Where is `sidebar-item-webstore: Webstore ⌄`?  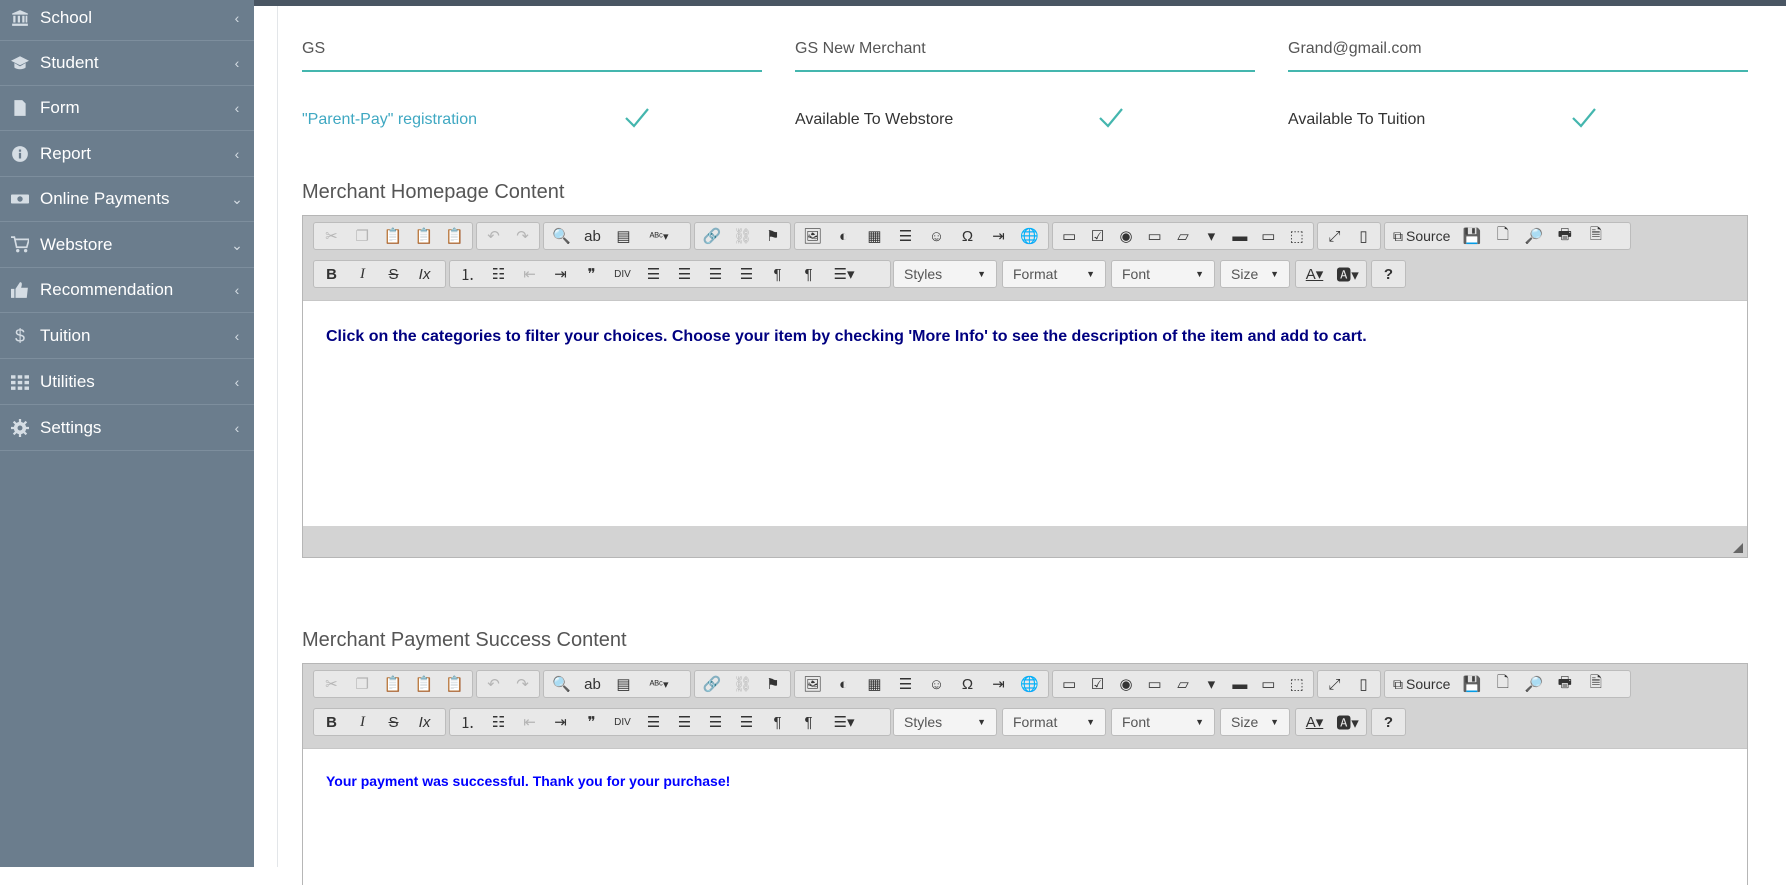
sidebar-item-webstore: Webstore ⌄ is located at coordinates (127, 245).